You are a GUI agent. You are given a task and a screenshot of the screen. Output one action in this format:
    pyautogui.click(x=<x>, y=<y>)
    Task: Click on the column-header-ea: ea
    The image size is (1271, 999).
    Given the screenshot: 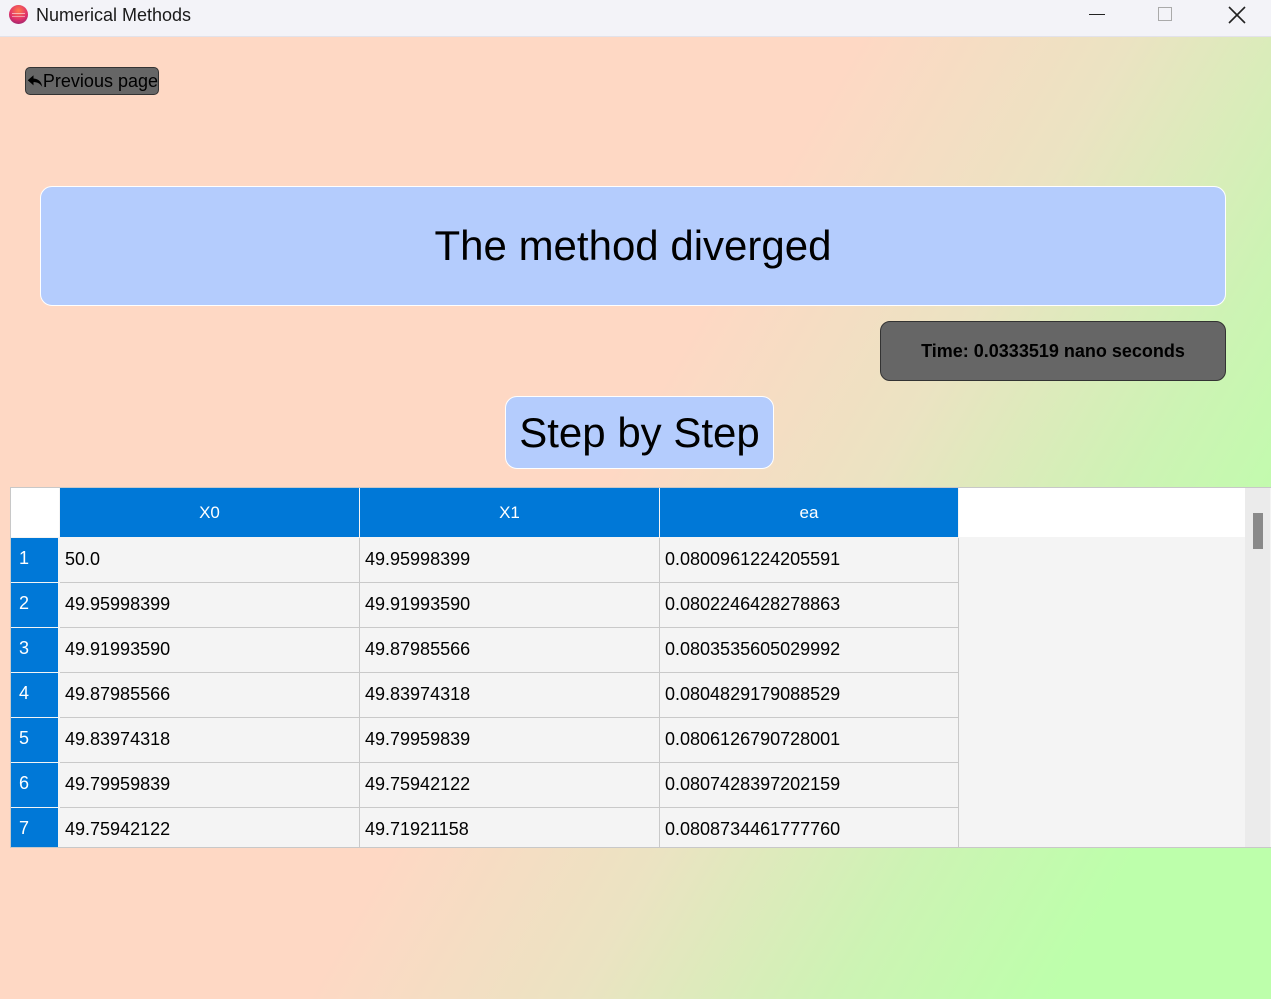 What is the action you would take?
    pyautogui.click(x=809, y=512)
    